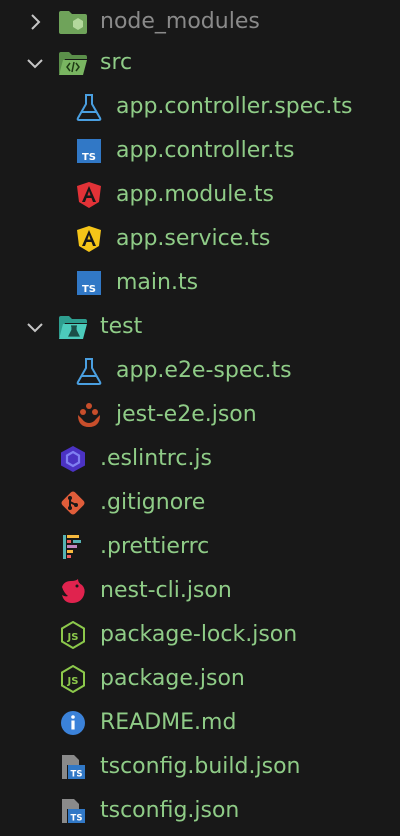  Describe the element at coordinates (200, 283) in the screenshot. I see `file-main: TS main.ts` at that location.